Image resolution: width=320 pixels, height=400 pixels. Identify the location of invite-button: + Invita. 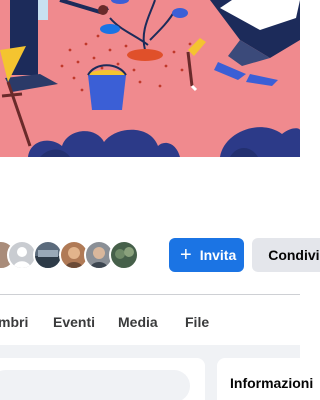
(206, 255).